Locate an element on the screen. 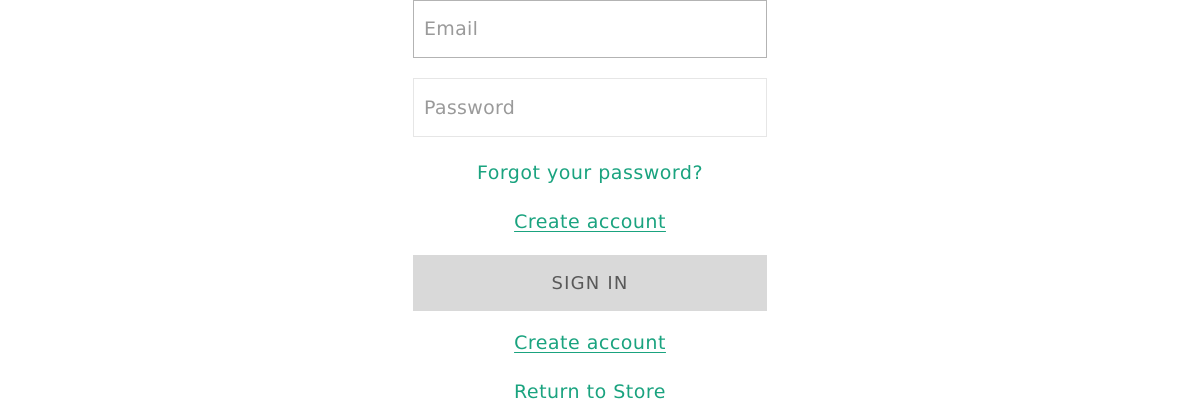  password-field is located at coordinates (590, 107).